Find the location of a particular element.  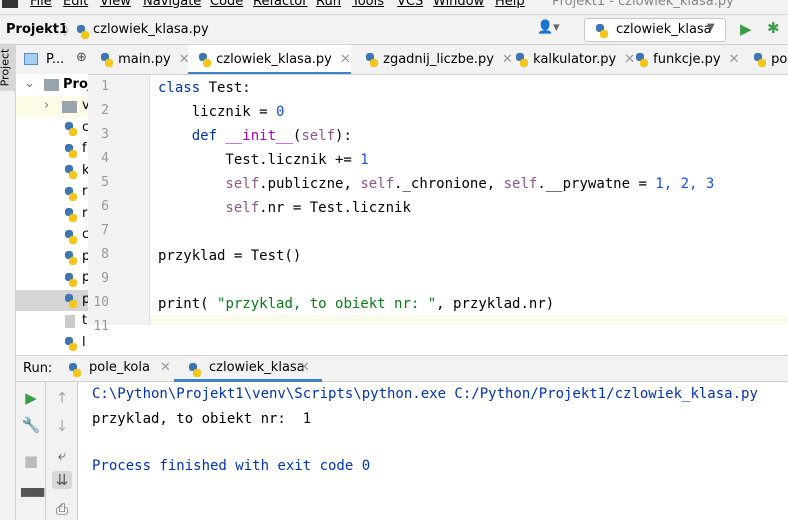

line-number: 2 is located at coordinates (105, 110).